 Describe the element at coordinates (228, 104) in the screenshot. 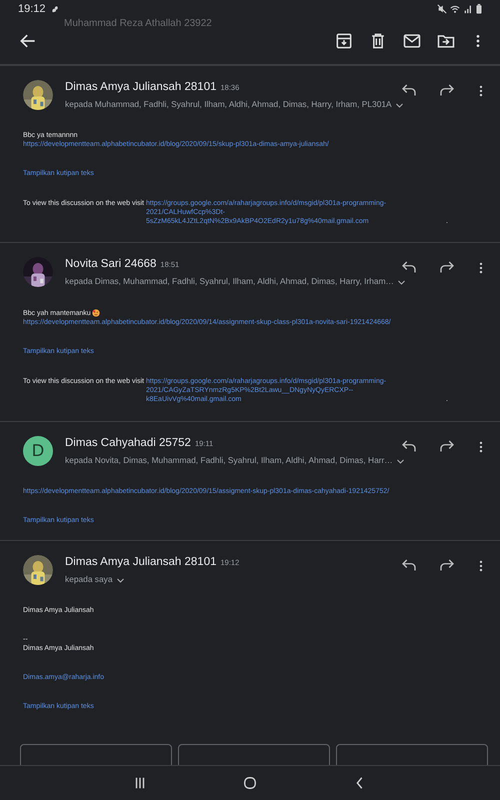

I see `recipients: kepada Muhammad, Fadhli, Syahrul, Ilham, Aldhi, Ahmad, Dimas, Harry, Irham, PL301A` at that location.